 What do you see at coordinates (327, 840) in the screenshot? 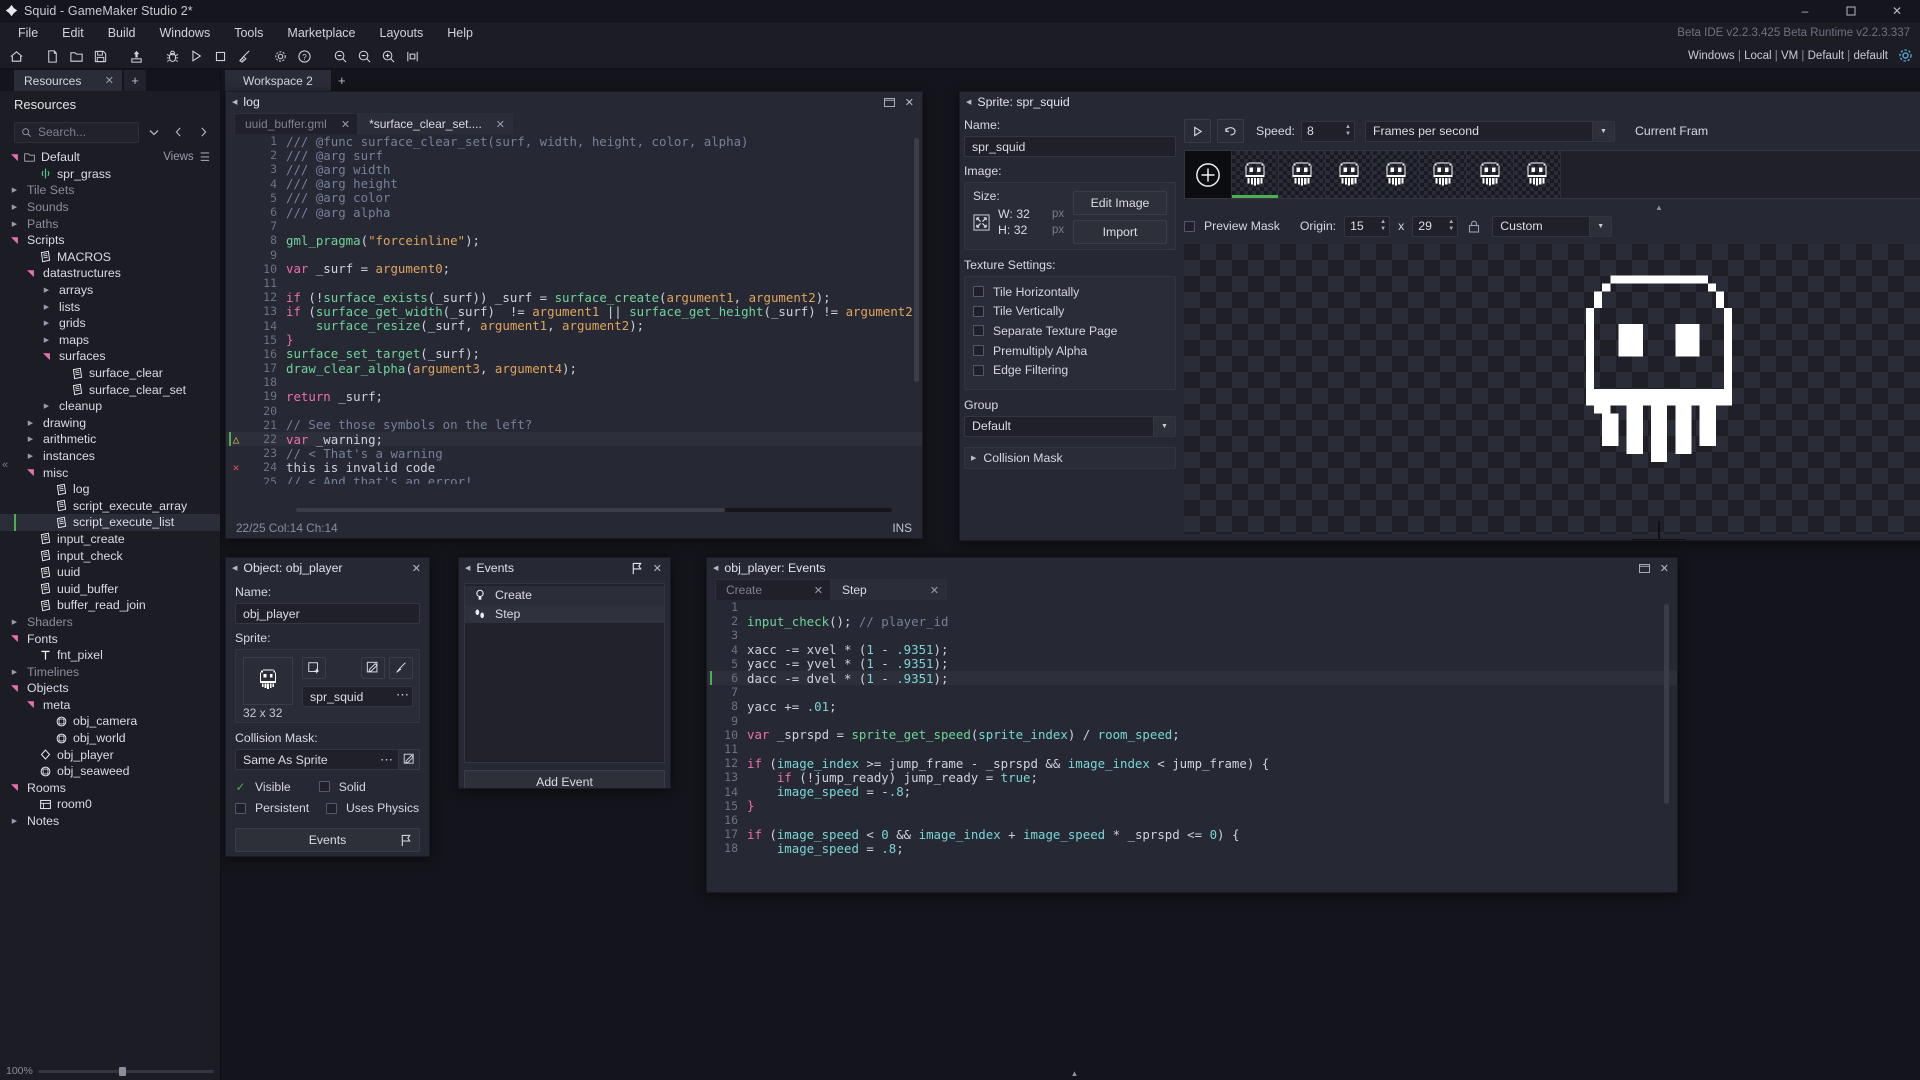
I see `events-button: Events` at bounding box center [327, 840].